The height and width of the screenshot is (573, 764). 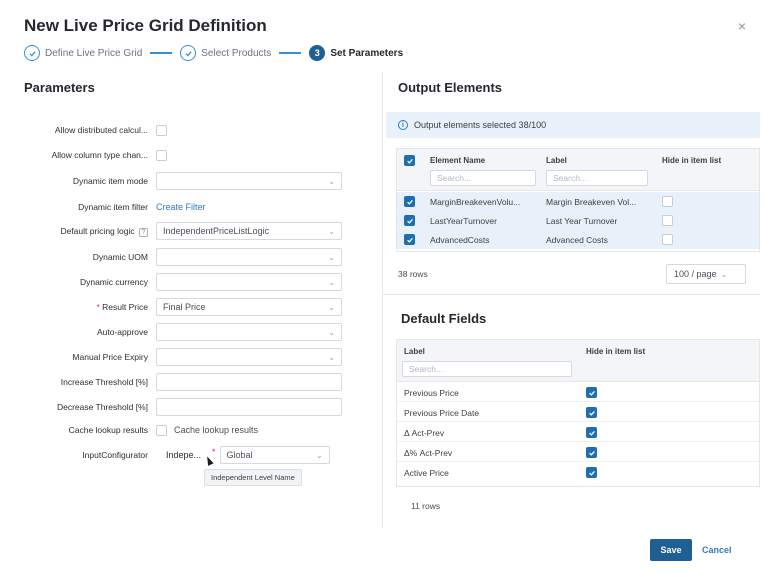 What do you see at coordinates (120, 257) in the screenshot?
I see `field-label: Dynamic UOM` at bounding box center [120, 257].